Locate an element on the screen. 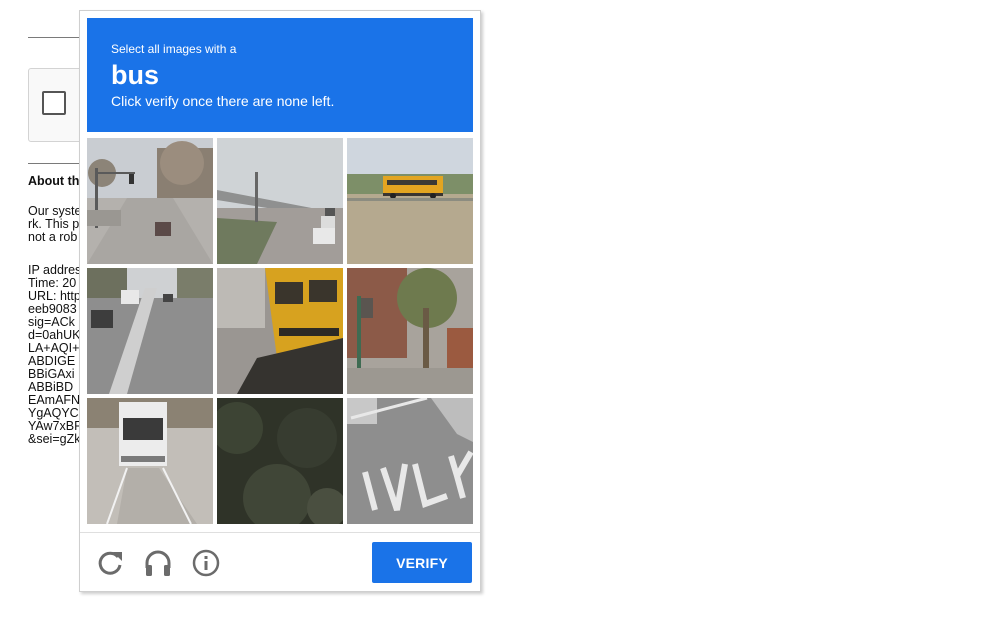 This screenshot has width=1008, height=621. about-heading: About th is located at coordinates (54, 181).